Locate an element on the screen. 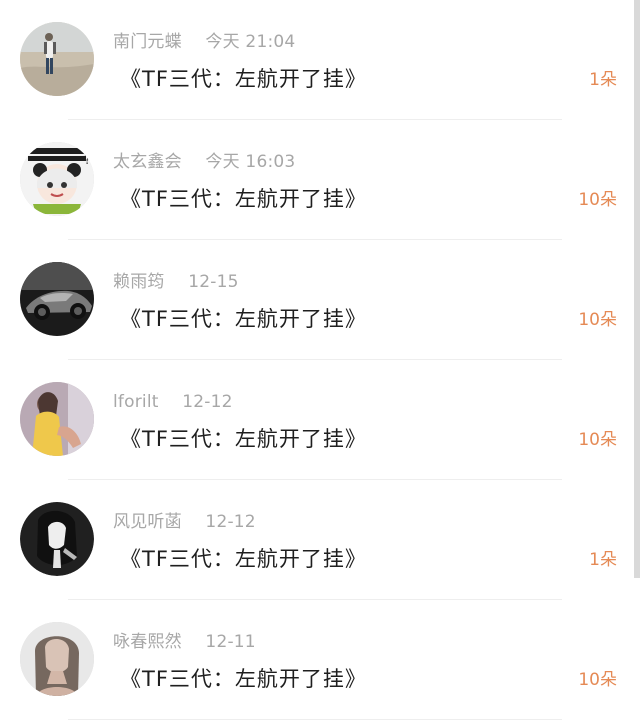 The image size is (640, 726). girl-portrait-avatar-icon is located at coordinates (57, 419).